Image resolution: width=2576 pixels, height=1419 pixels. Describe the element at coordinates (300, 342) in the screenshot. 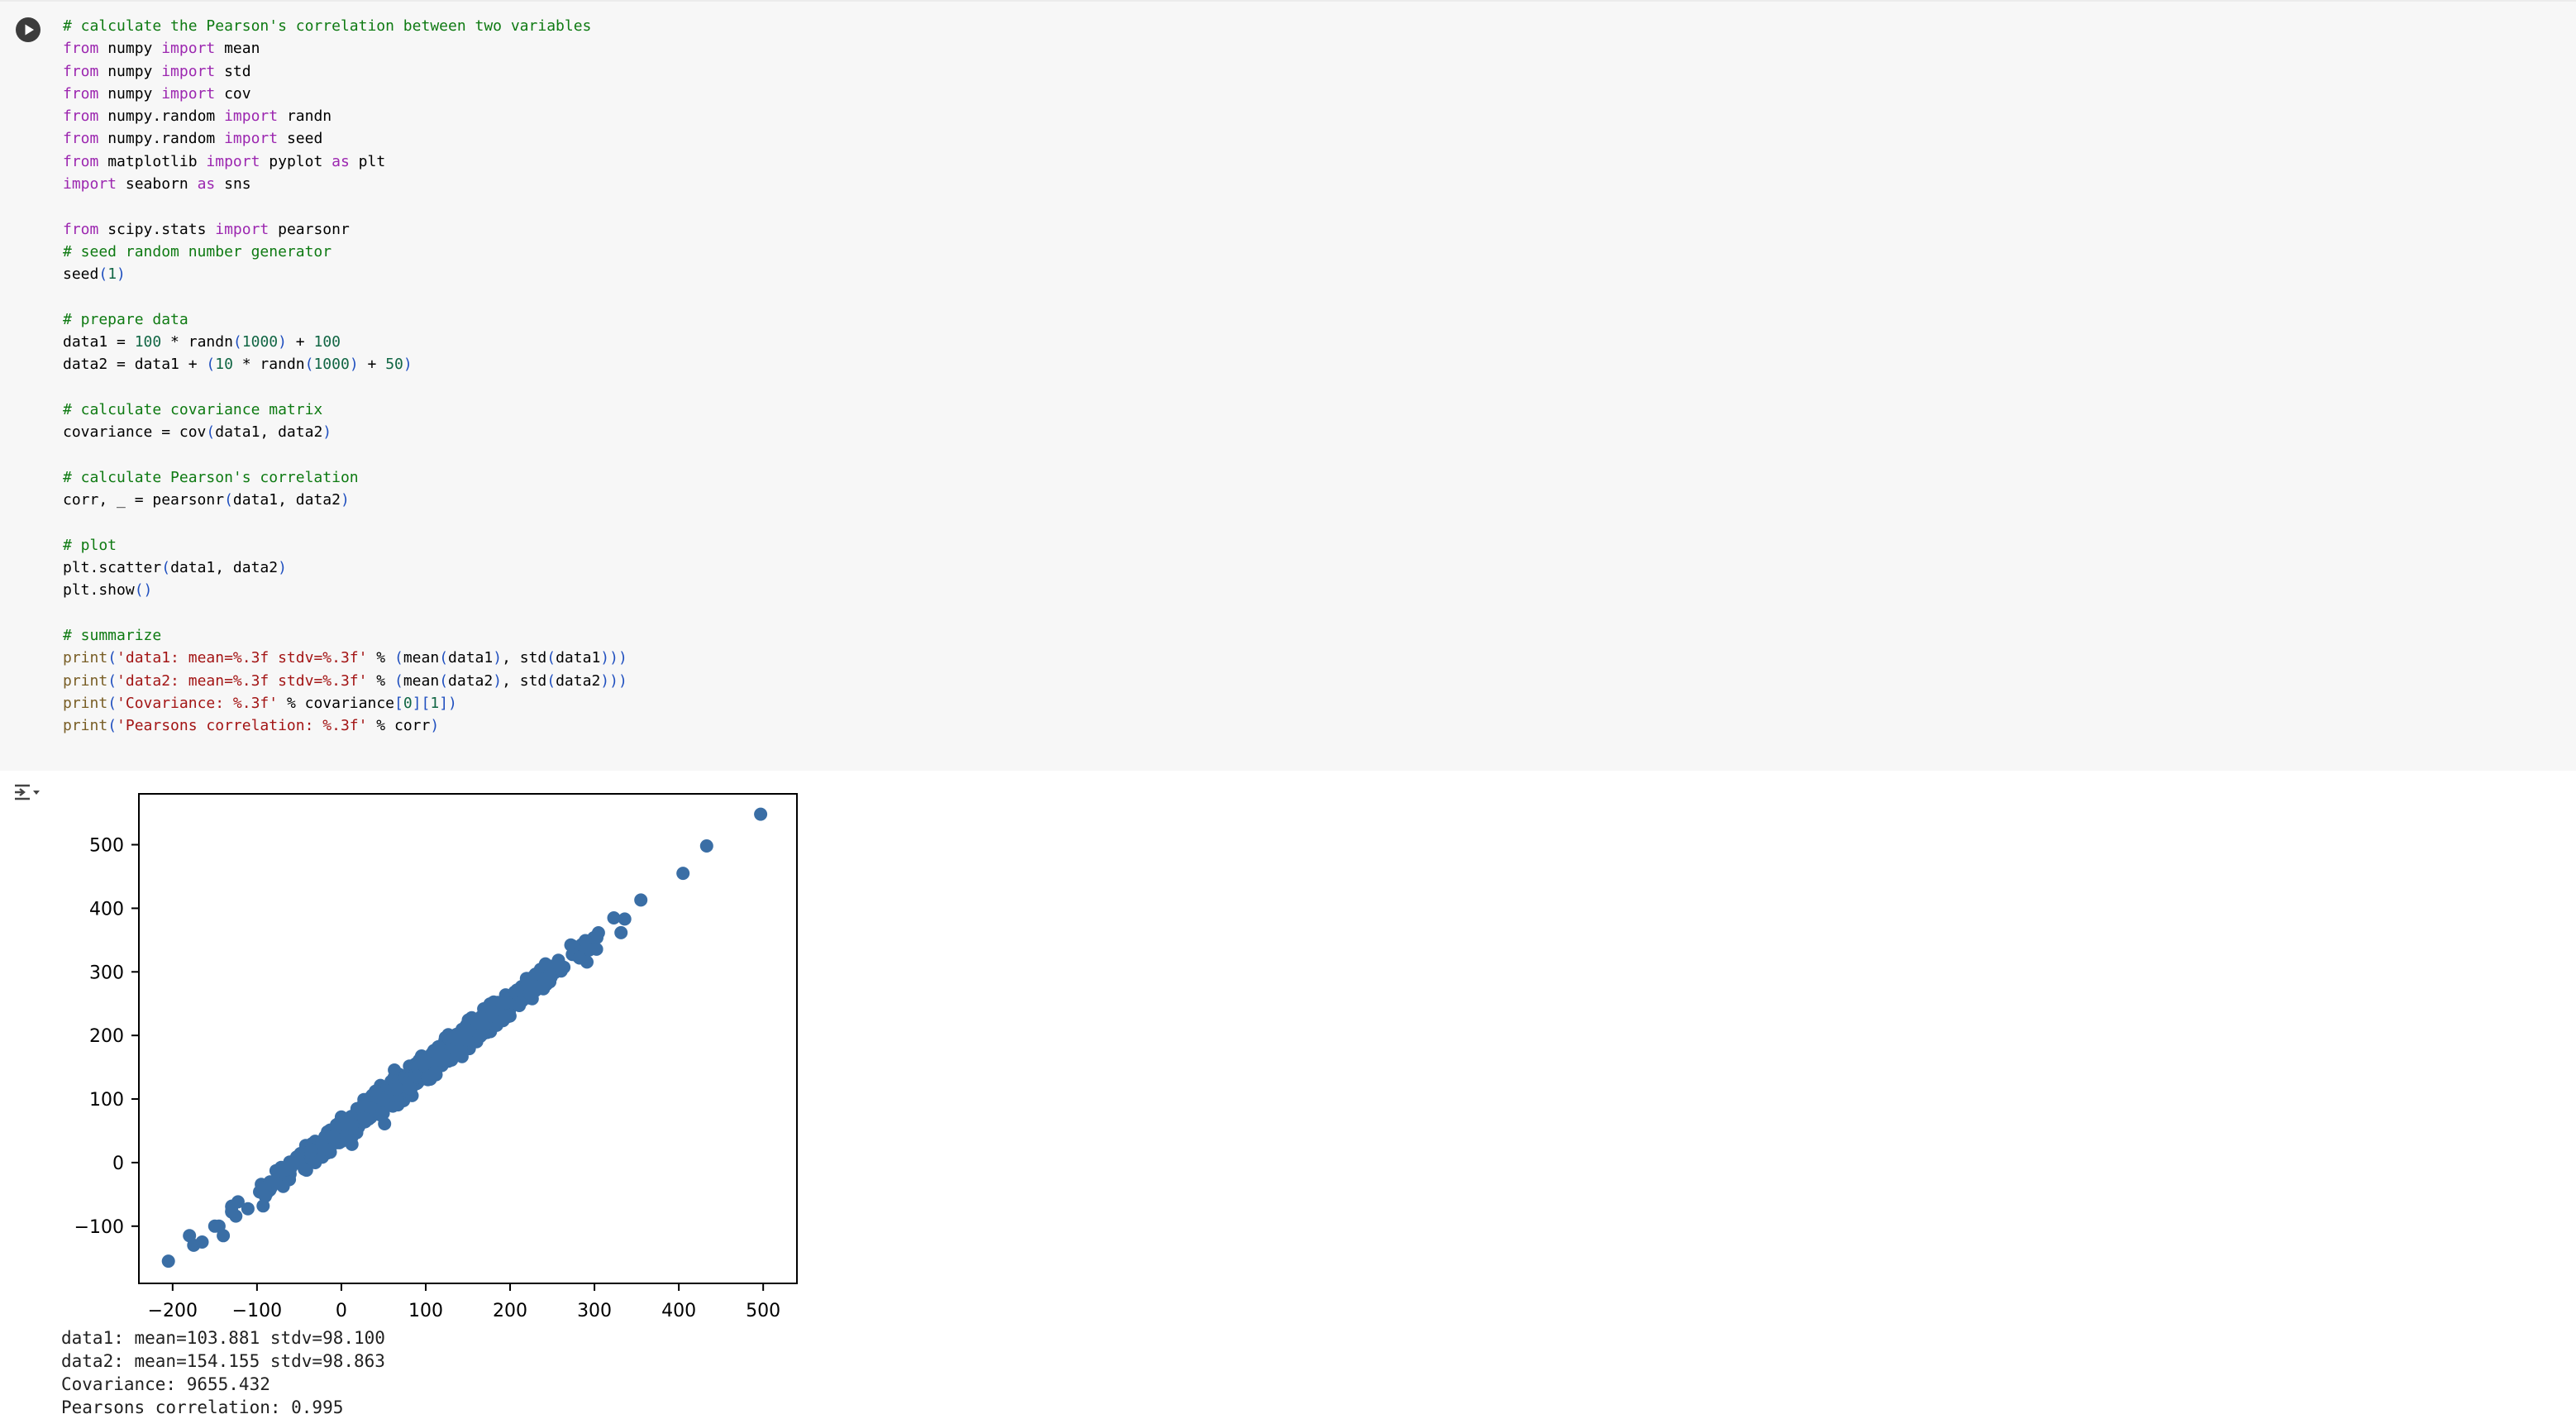

I see `code-token: +` at that location.